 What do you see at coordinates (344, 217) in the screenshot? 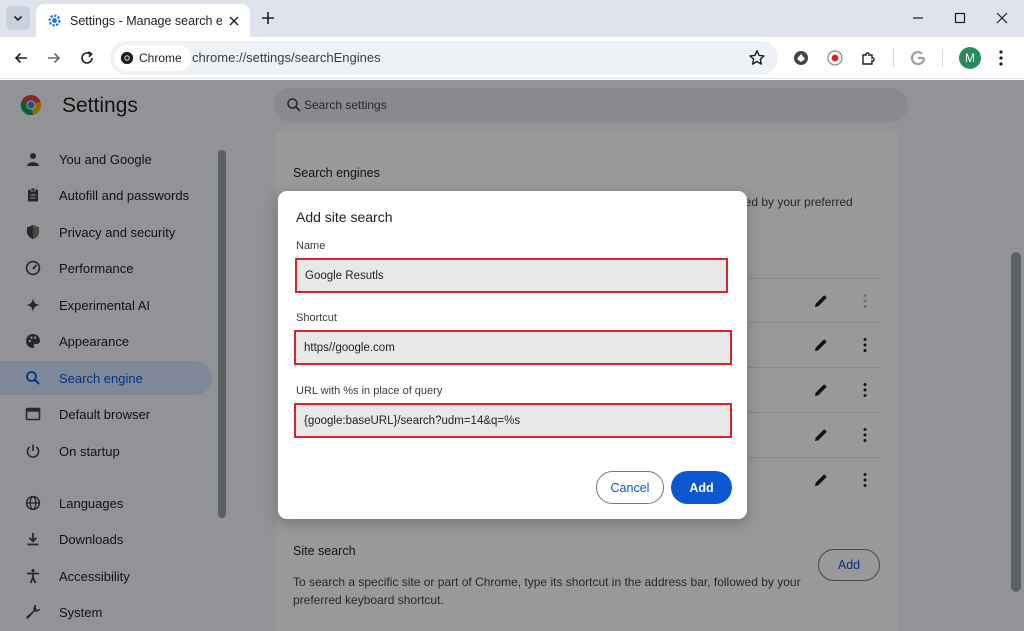
I see `dialog-title: Add site search` at bounding box center [344, 217].